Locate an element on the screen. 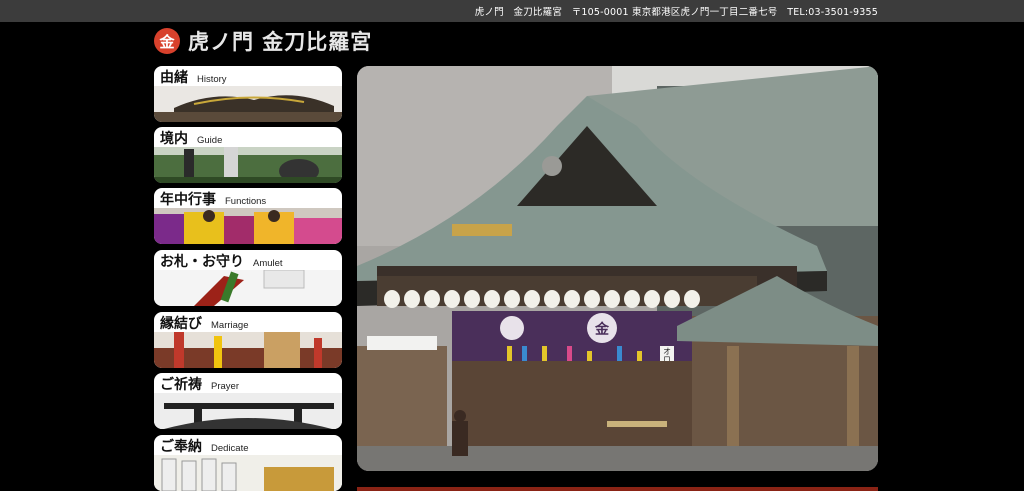 This screenshot has width=1024, height=491. menu-item-functions: 年中行事 Functions is located at coordinates (248, 216).